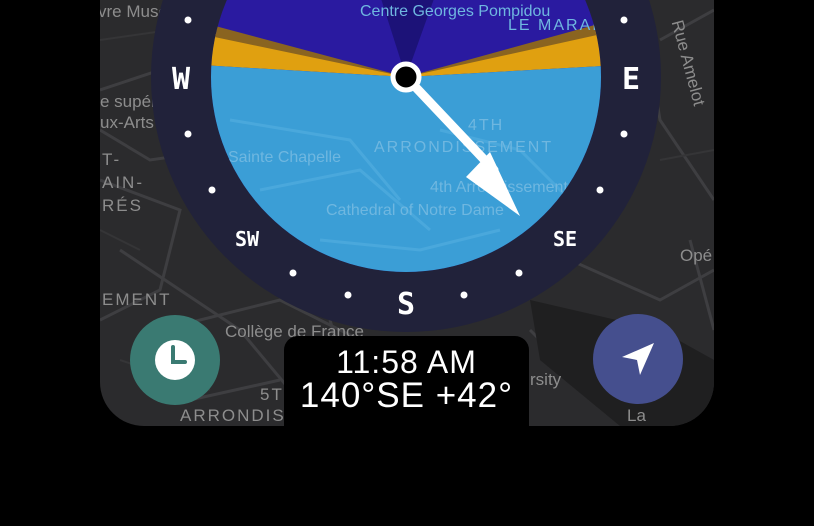 The height and width of the screenshot is (526, 814). I want to click on needle-pivot, so click(406, 77).